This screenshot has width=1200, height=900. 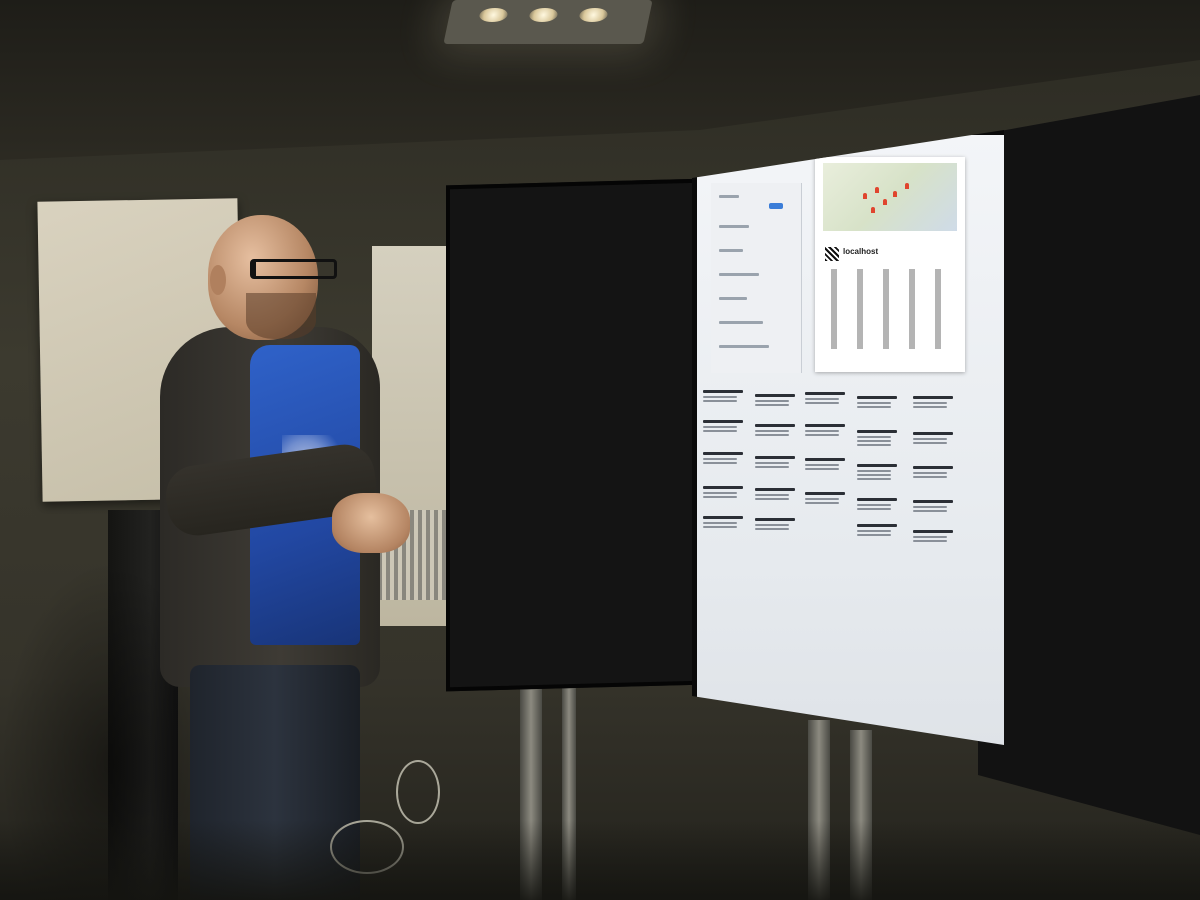 What do you see at coordinates (861, 251) in the screenshot?
I see `preview-heading: localhost` at bounding box center [861, 251].